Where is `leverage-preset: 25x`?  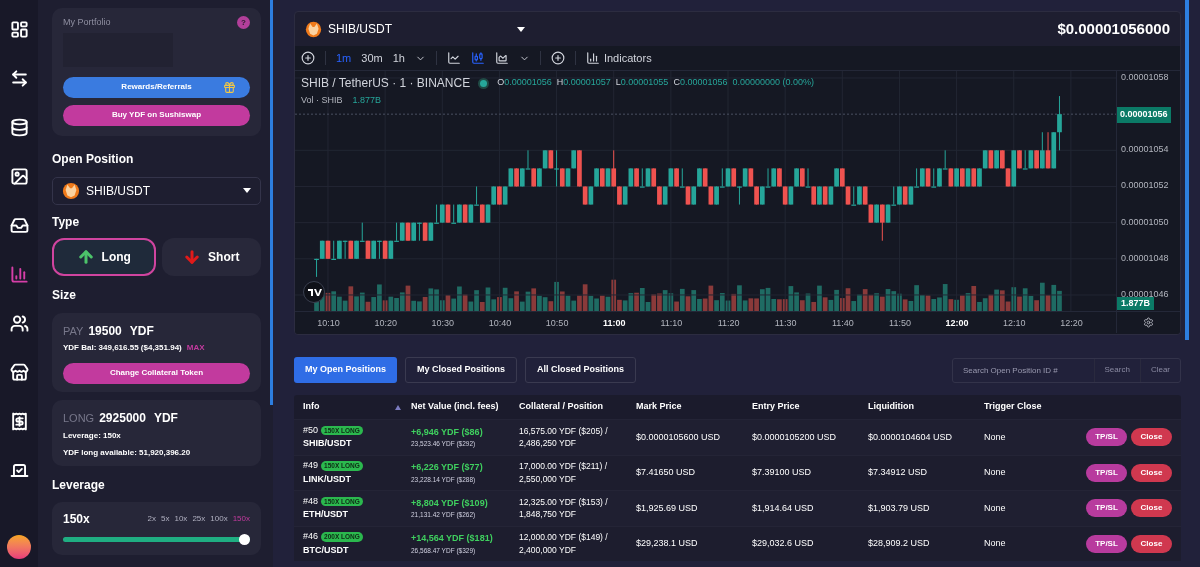 leverage-preset: 25x is located at coordinates (199, 518).